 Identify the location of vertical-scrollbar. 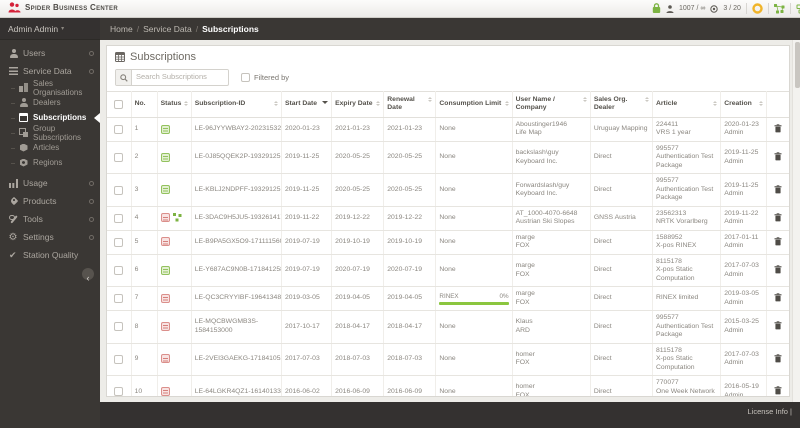
(796, 221).